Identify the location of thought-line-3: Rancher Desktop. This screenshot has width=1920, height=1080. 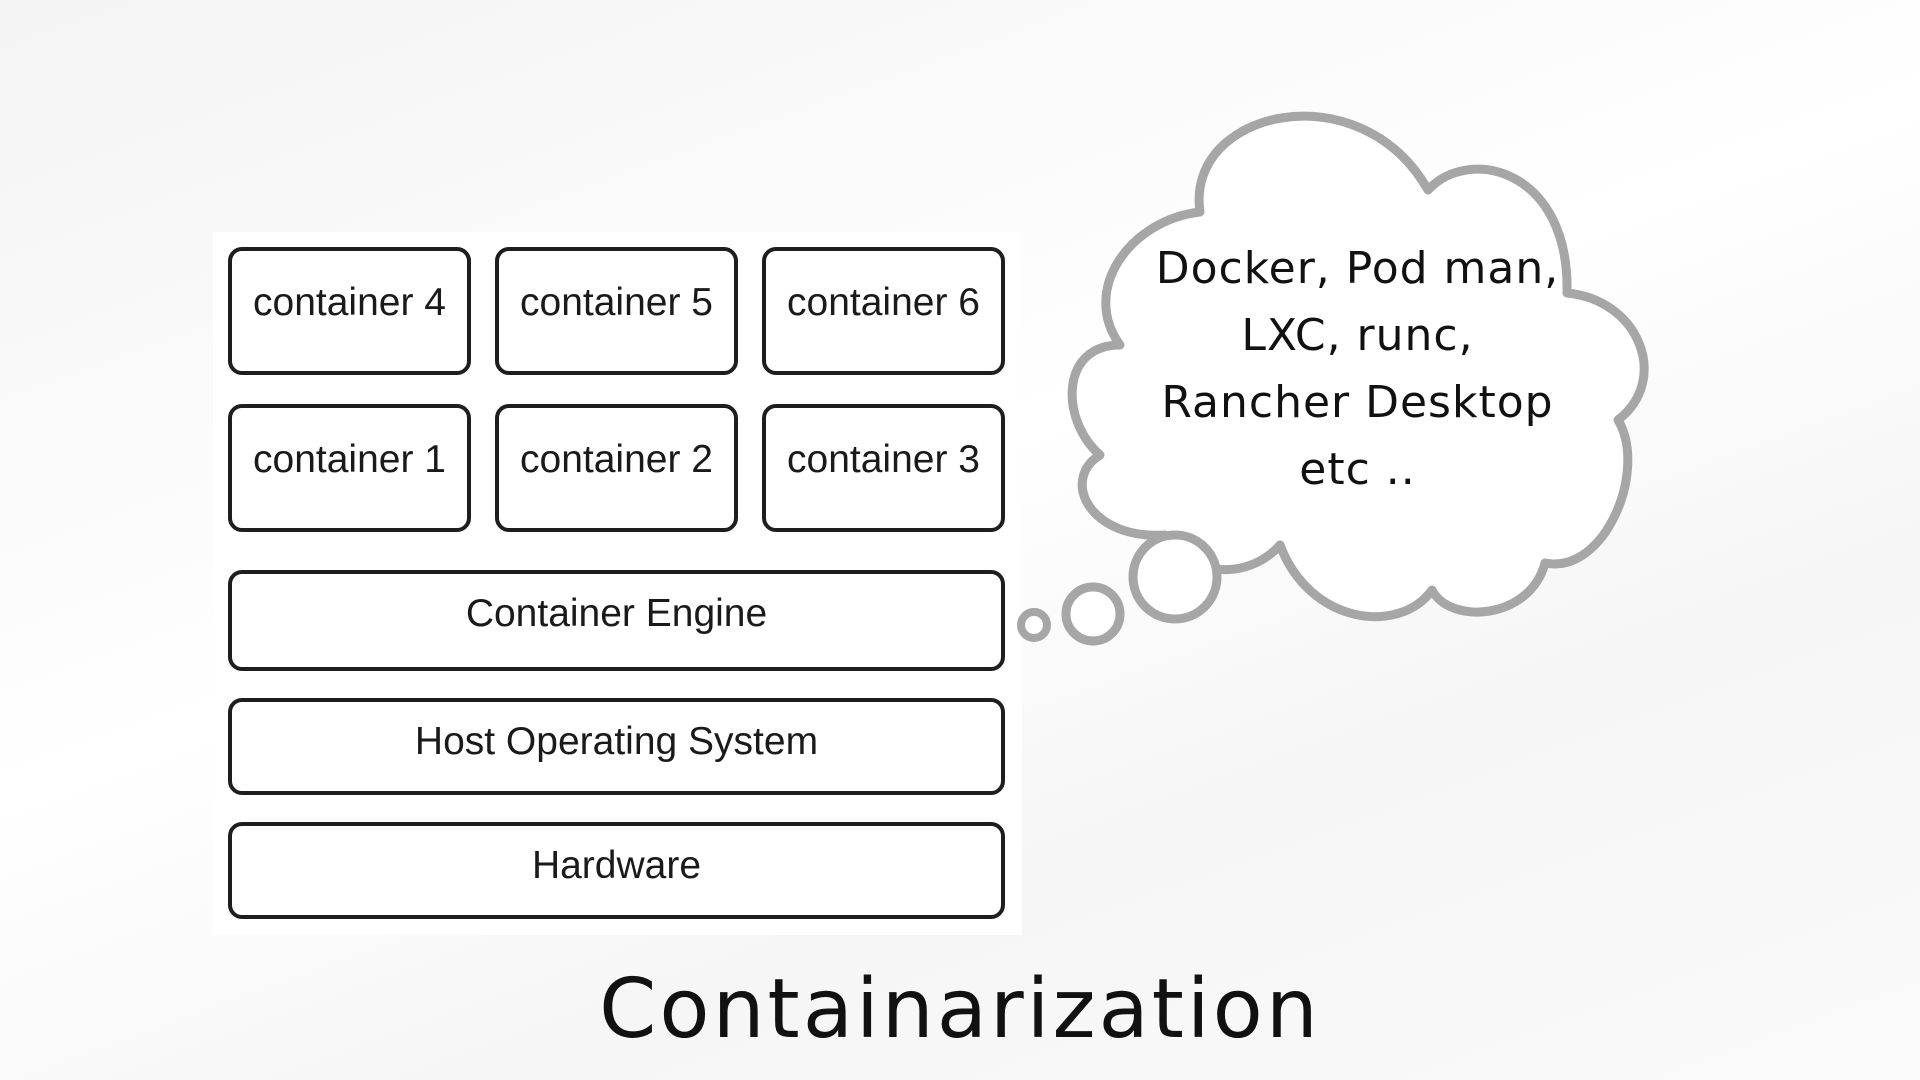
(1357, 402).